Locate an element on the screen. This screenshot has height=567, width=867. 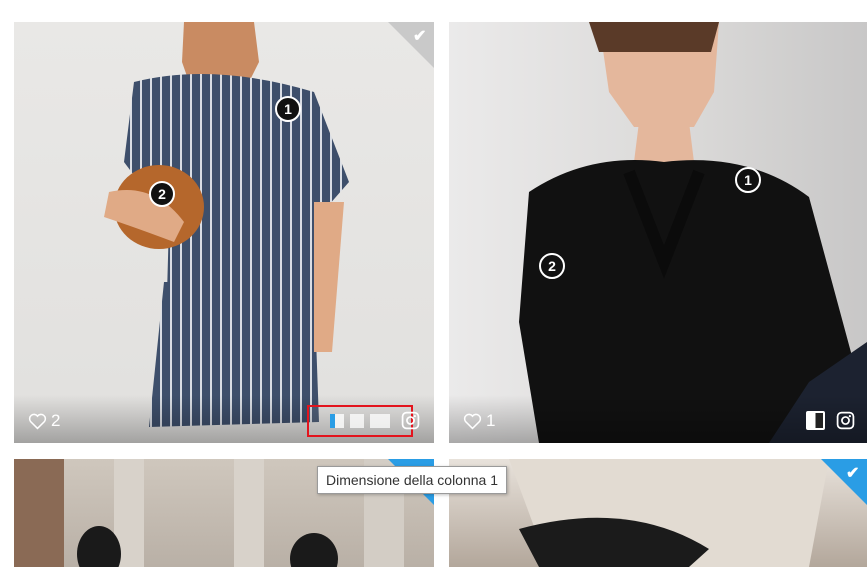
likes-counter: 1 is located at coordinates (479, 421).